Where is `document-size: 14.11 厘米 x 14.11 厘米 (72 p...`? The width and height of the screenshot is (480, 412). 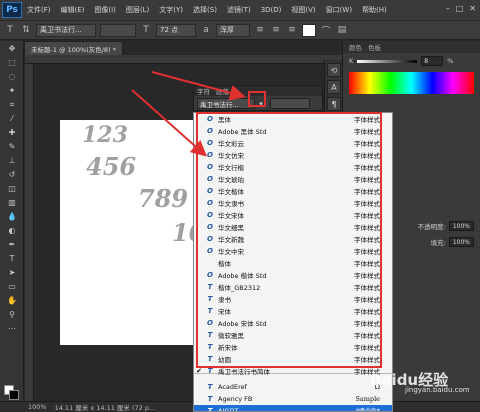
document-size: 14.11 厘米 x 14.11 厘米 (72 p... is located at coordinates (105, 408).